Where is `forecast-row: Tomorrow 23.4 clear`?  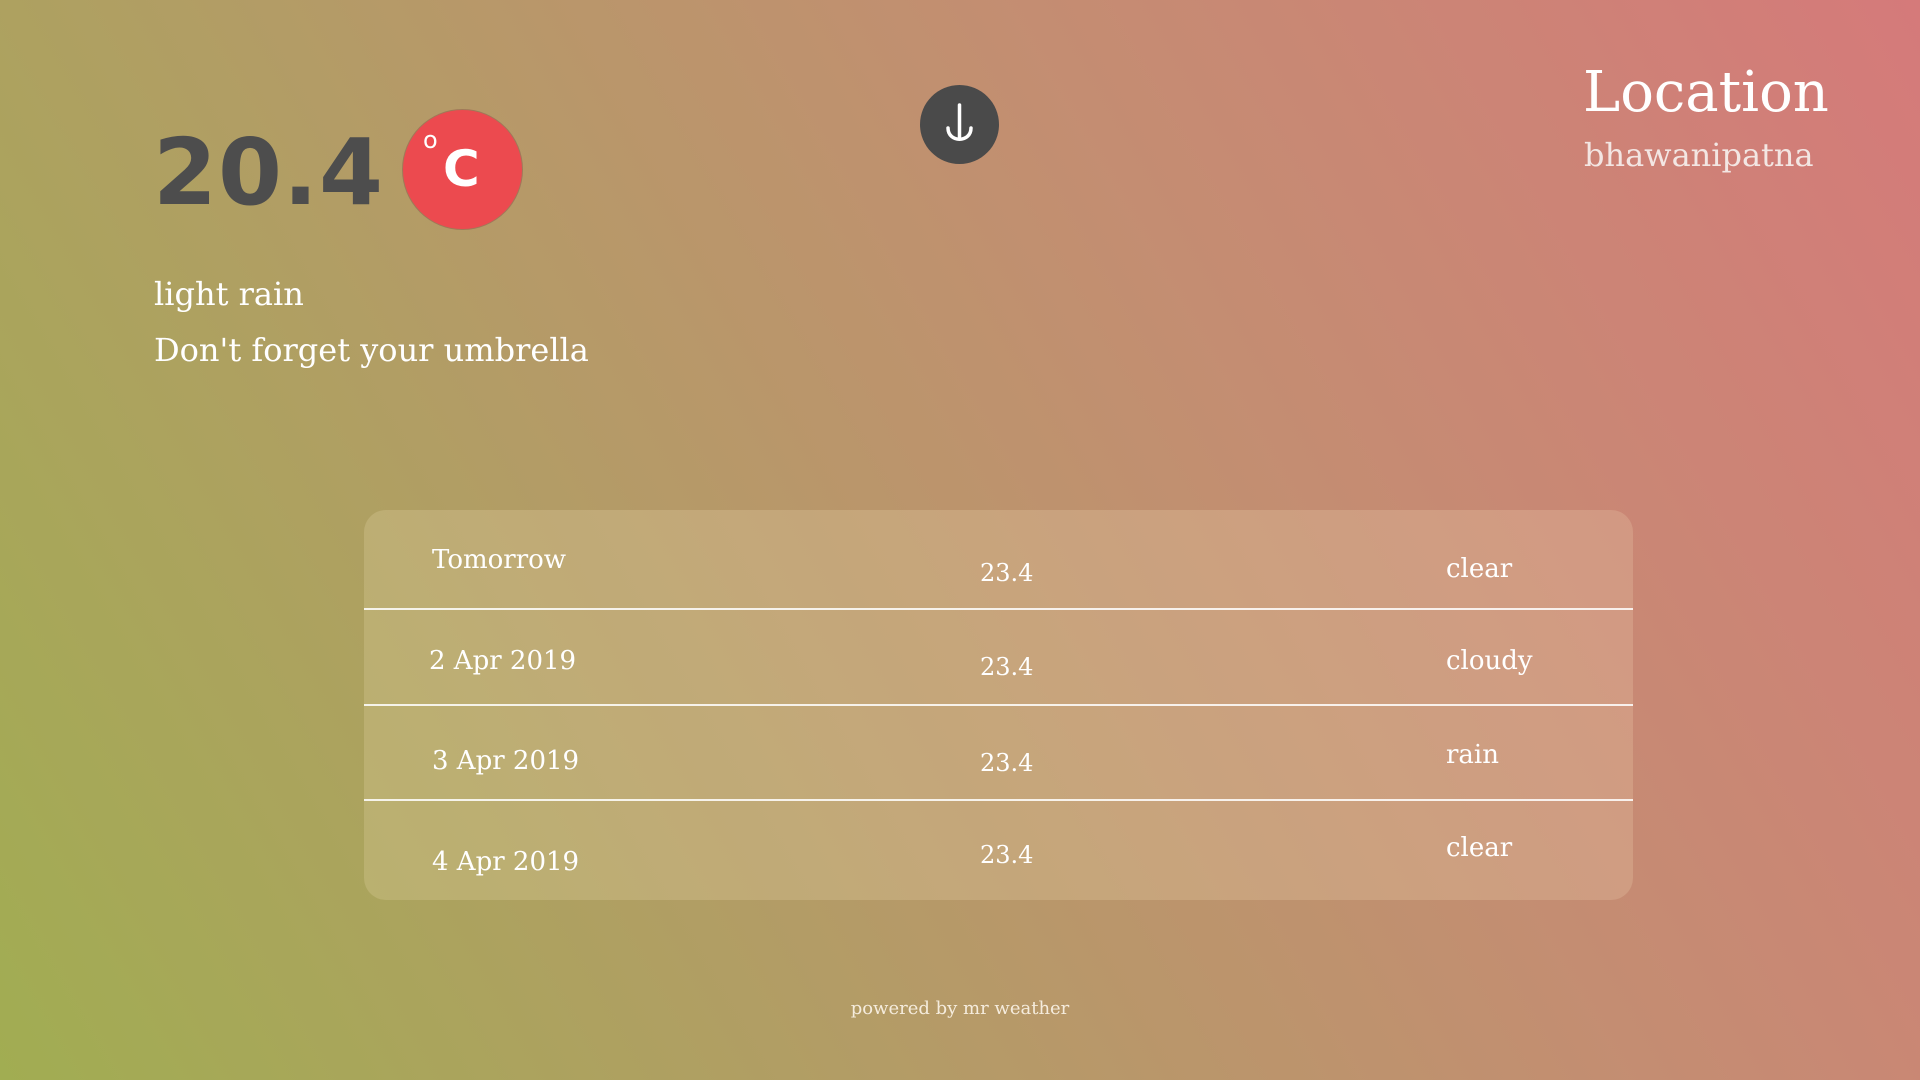 forecast-row: Tomorrow 23.4 clear is located at coordinates (998, 559).